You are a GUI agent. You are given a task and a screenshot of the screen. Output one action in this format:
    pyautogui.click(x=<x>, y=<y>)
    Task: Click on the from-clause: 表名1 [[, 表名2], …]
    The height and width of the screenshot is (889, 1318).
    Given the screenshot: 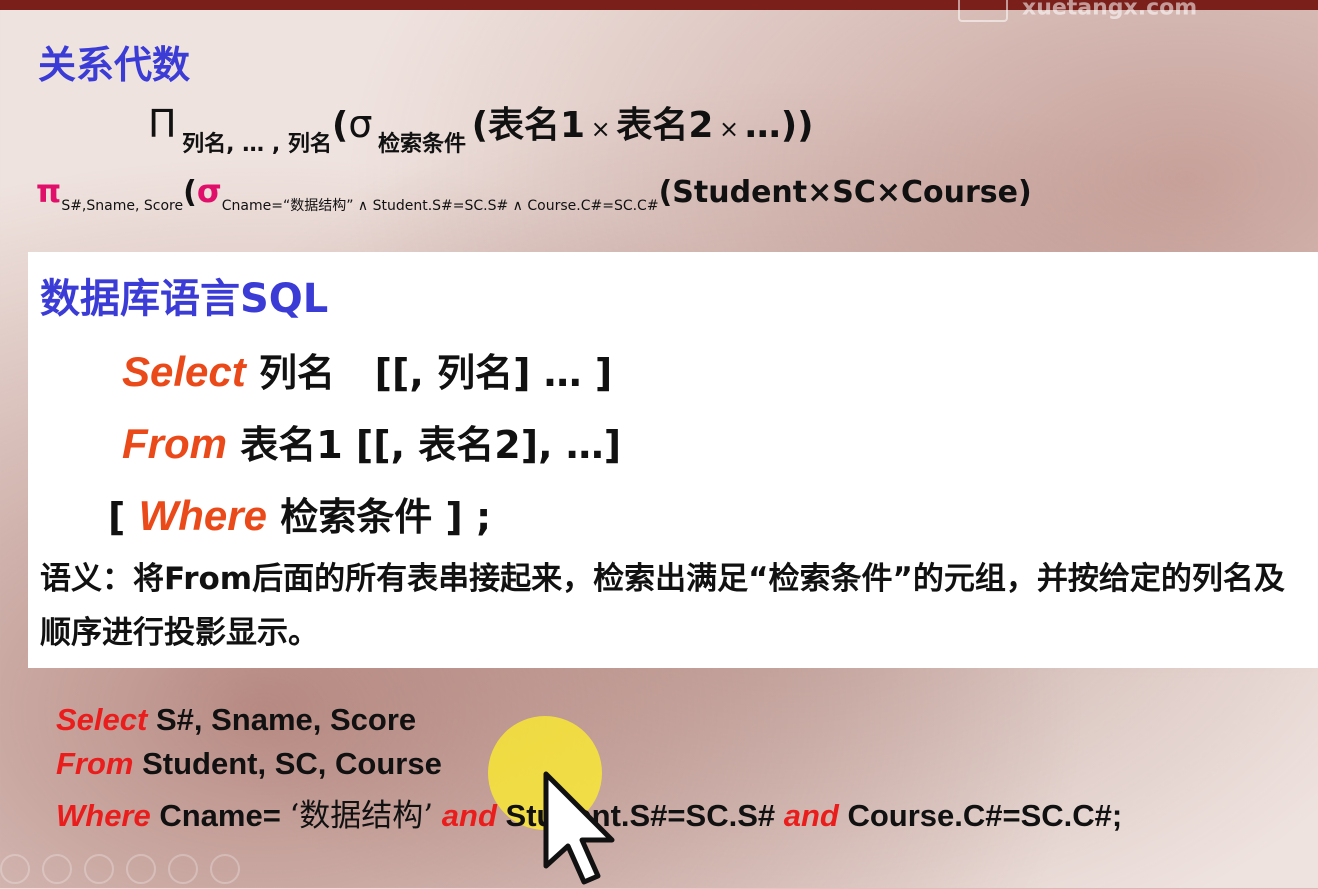 What is the action you would take?
    pyautogui.click(x=431, y=445)
    